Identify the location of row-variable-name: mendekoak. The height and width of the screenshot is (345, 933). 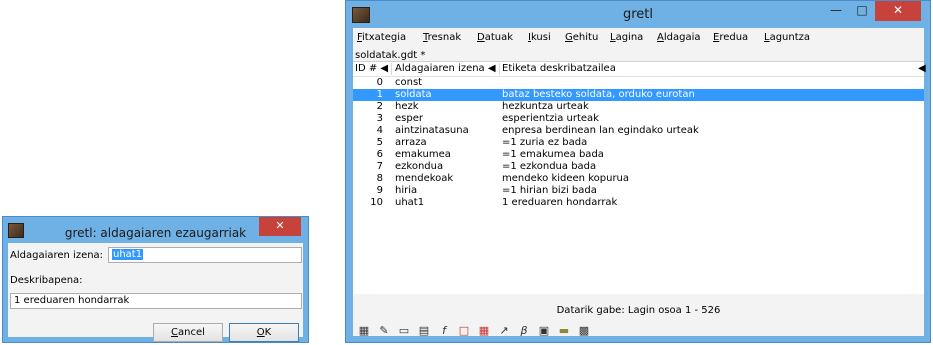
(424, 178).